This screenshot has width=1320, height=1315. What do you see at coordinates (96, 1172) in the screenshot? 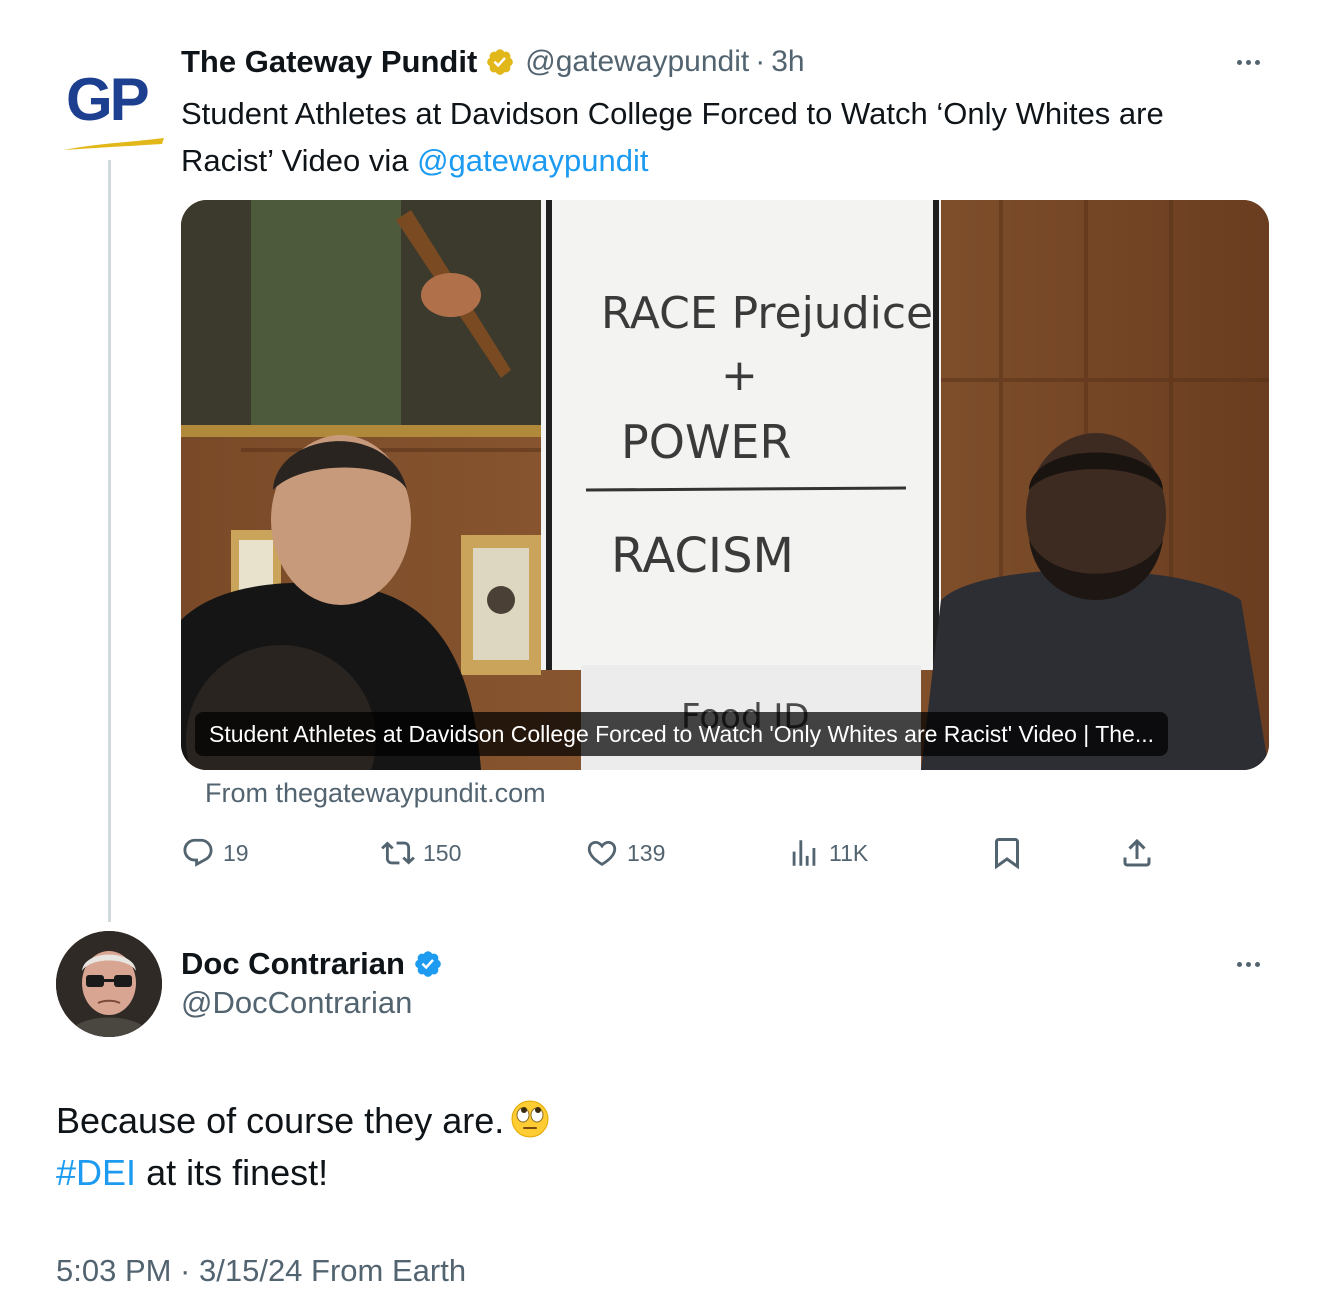
I see `hashtag-link: #DEI` at bounding box center [96, 1172].